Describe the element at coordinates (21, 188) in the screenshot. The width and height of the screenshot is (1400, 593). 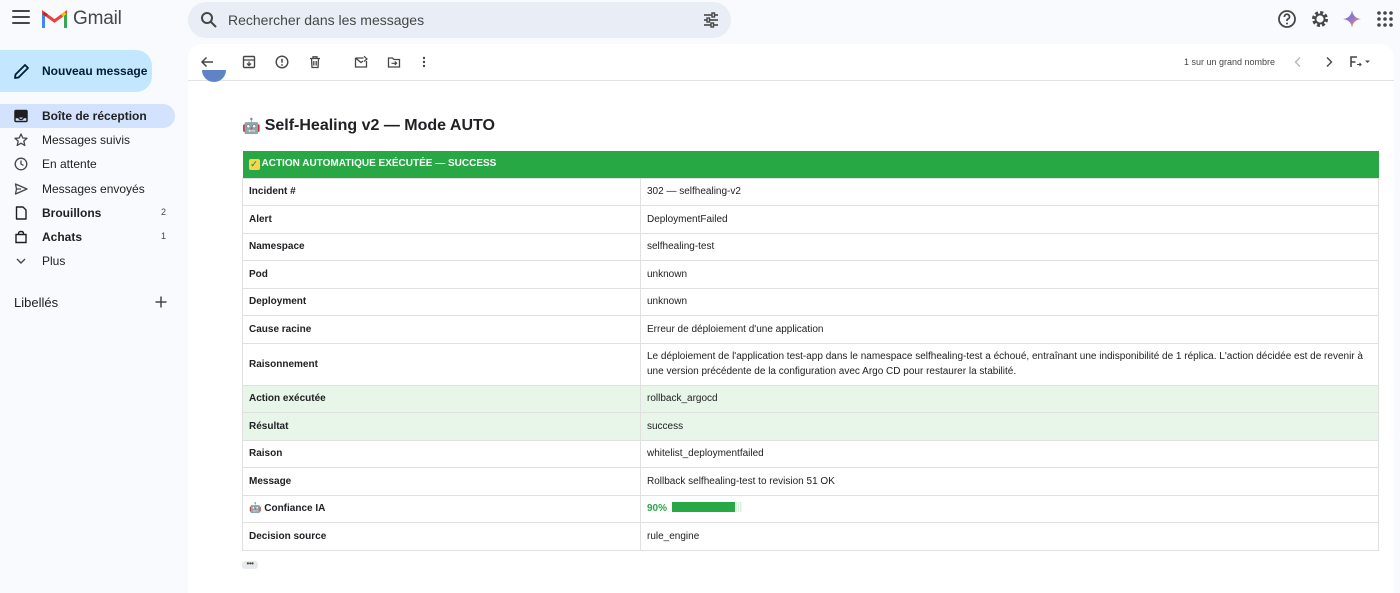
I see `send-icon` at that location.